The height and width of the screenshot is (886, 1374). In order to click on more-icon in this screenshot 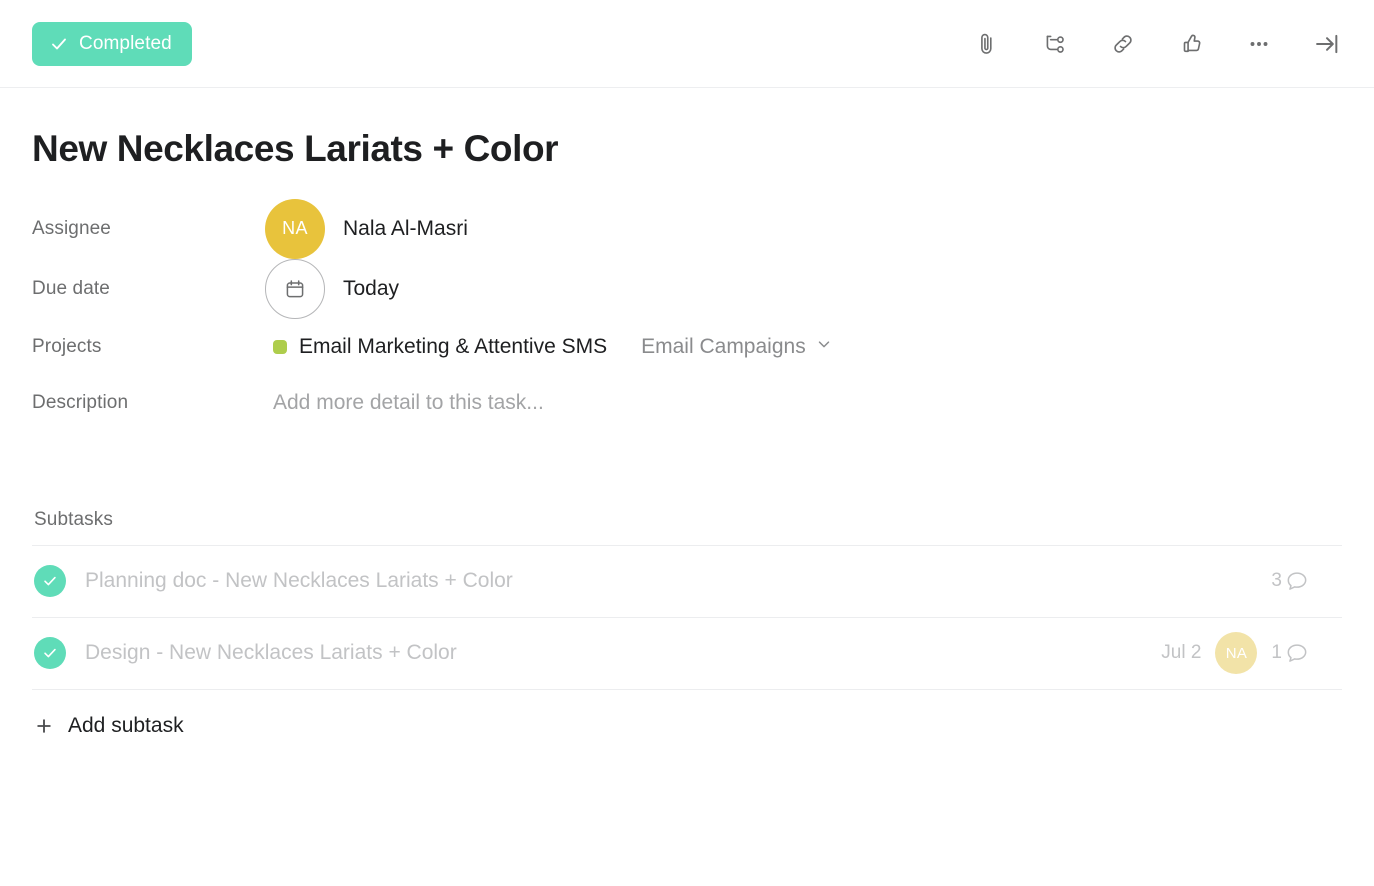, I will do `click(1259, 44)`.